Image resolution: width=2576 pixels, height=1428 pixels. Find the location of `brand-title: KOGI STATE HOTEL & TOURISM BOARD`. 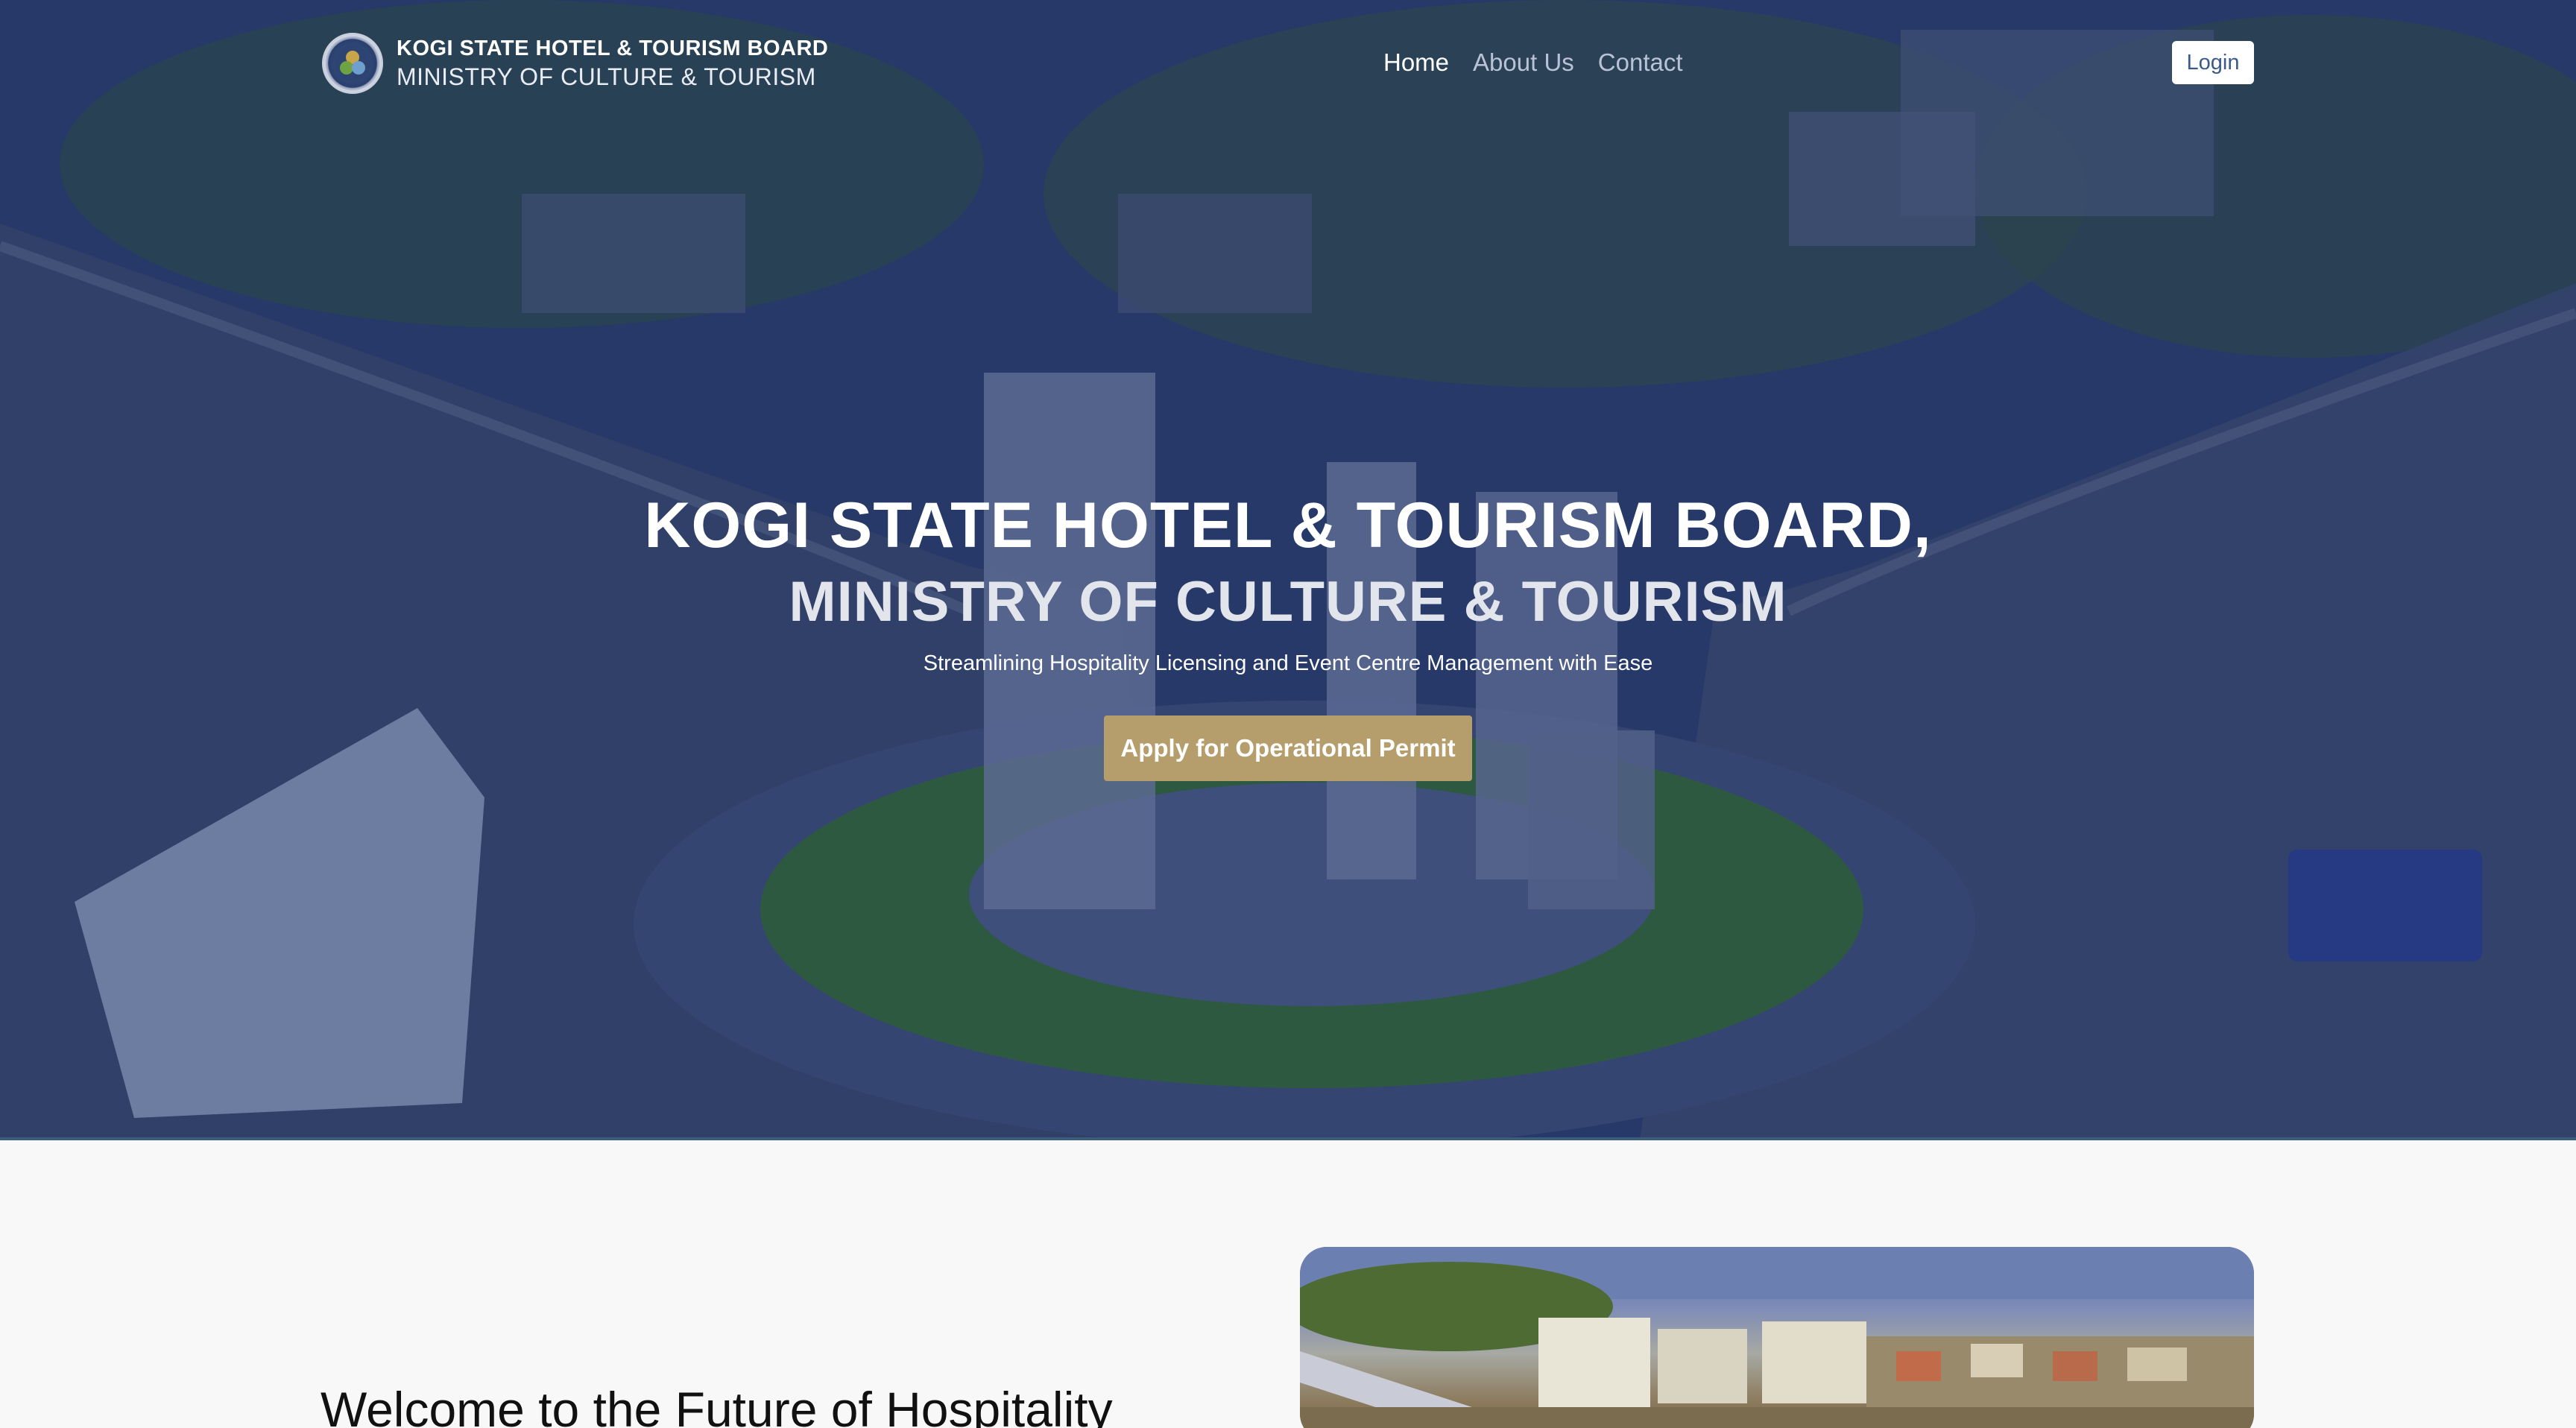

brand-title: KOGI STATE HOTEL & TOURISM BOARD is located at coordinates (613, 49).